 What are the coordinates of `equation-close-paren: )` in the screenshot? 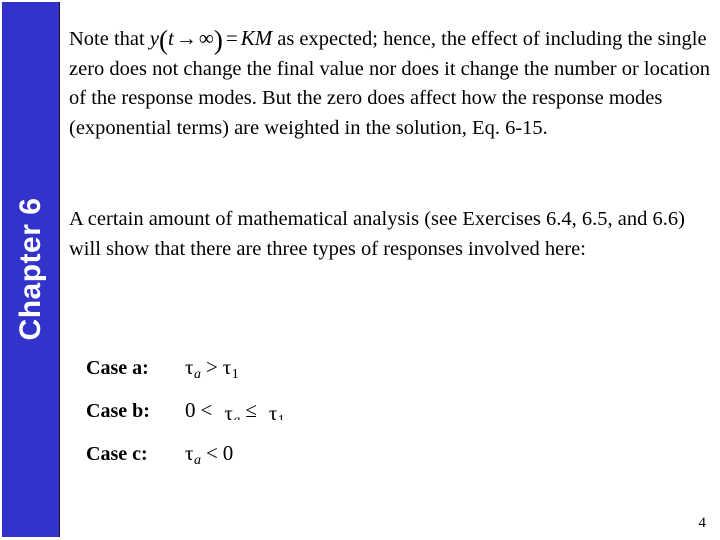 It's located at (218, 40).